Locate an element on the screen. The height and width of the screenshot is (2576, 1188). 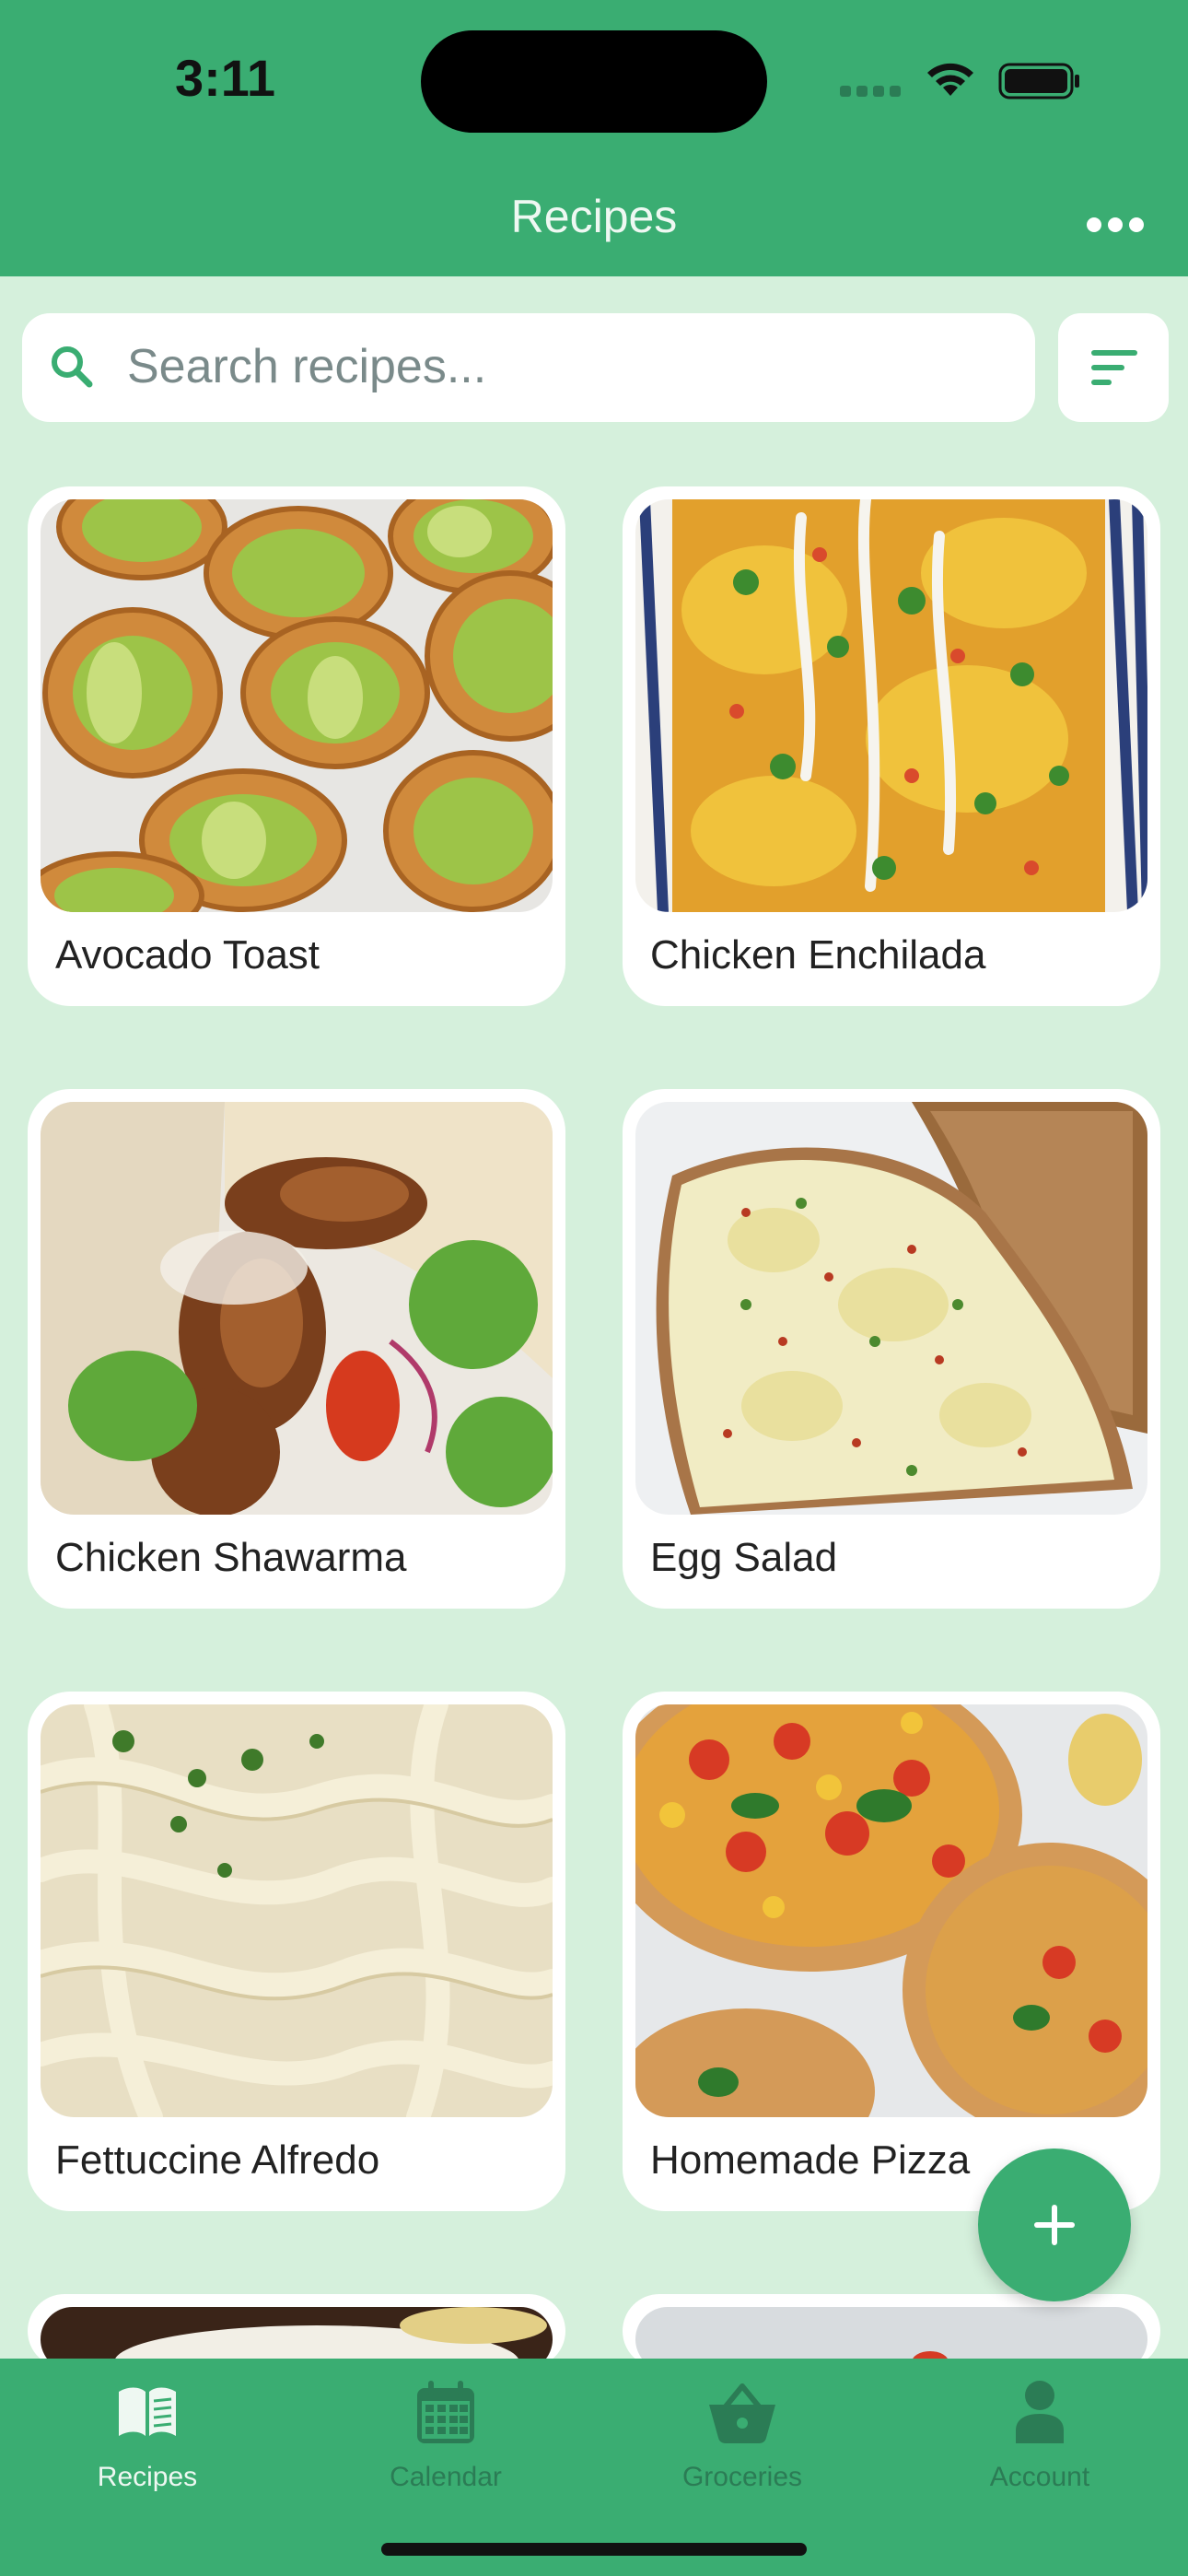
person-icon is located at coordinates (1040, 2412).